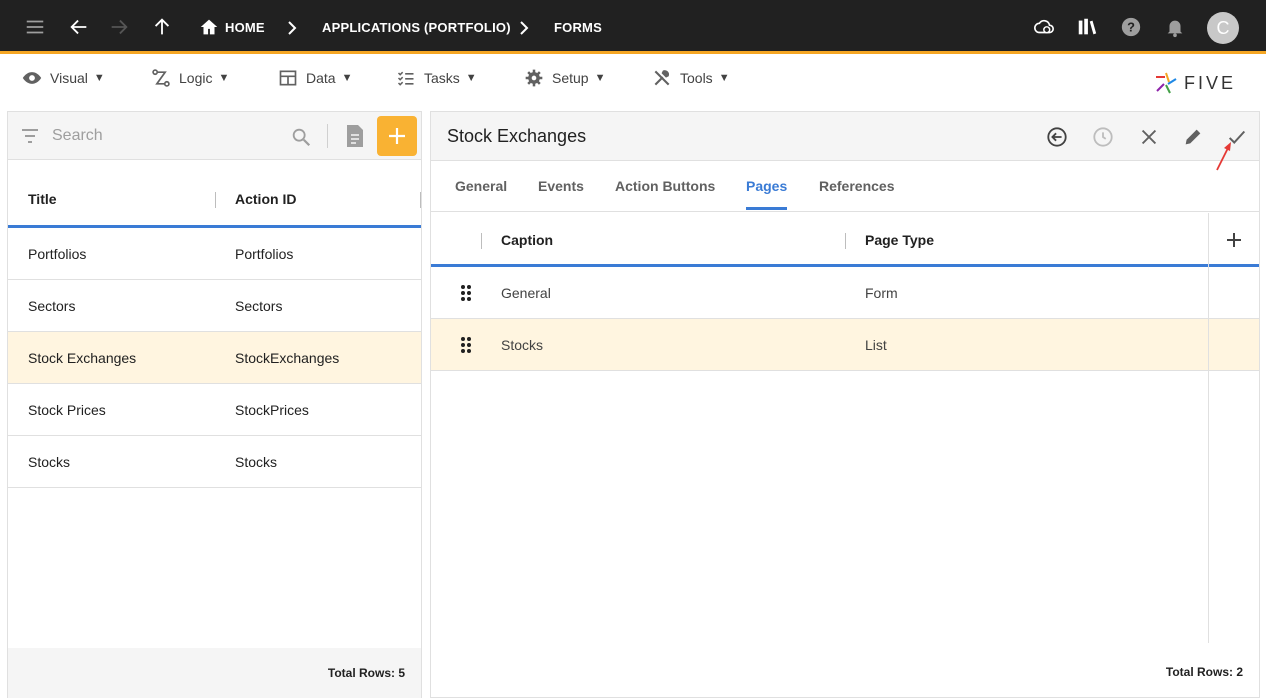 This screenshot has height=698, width=1266. I want to click on list-item-action-id: StockPrices, so click(272, 410).